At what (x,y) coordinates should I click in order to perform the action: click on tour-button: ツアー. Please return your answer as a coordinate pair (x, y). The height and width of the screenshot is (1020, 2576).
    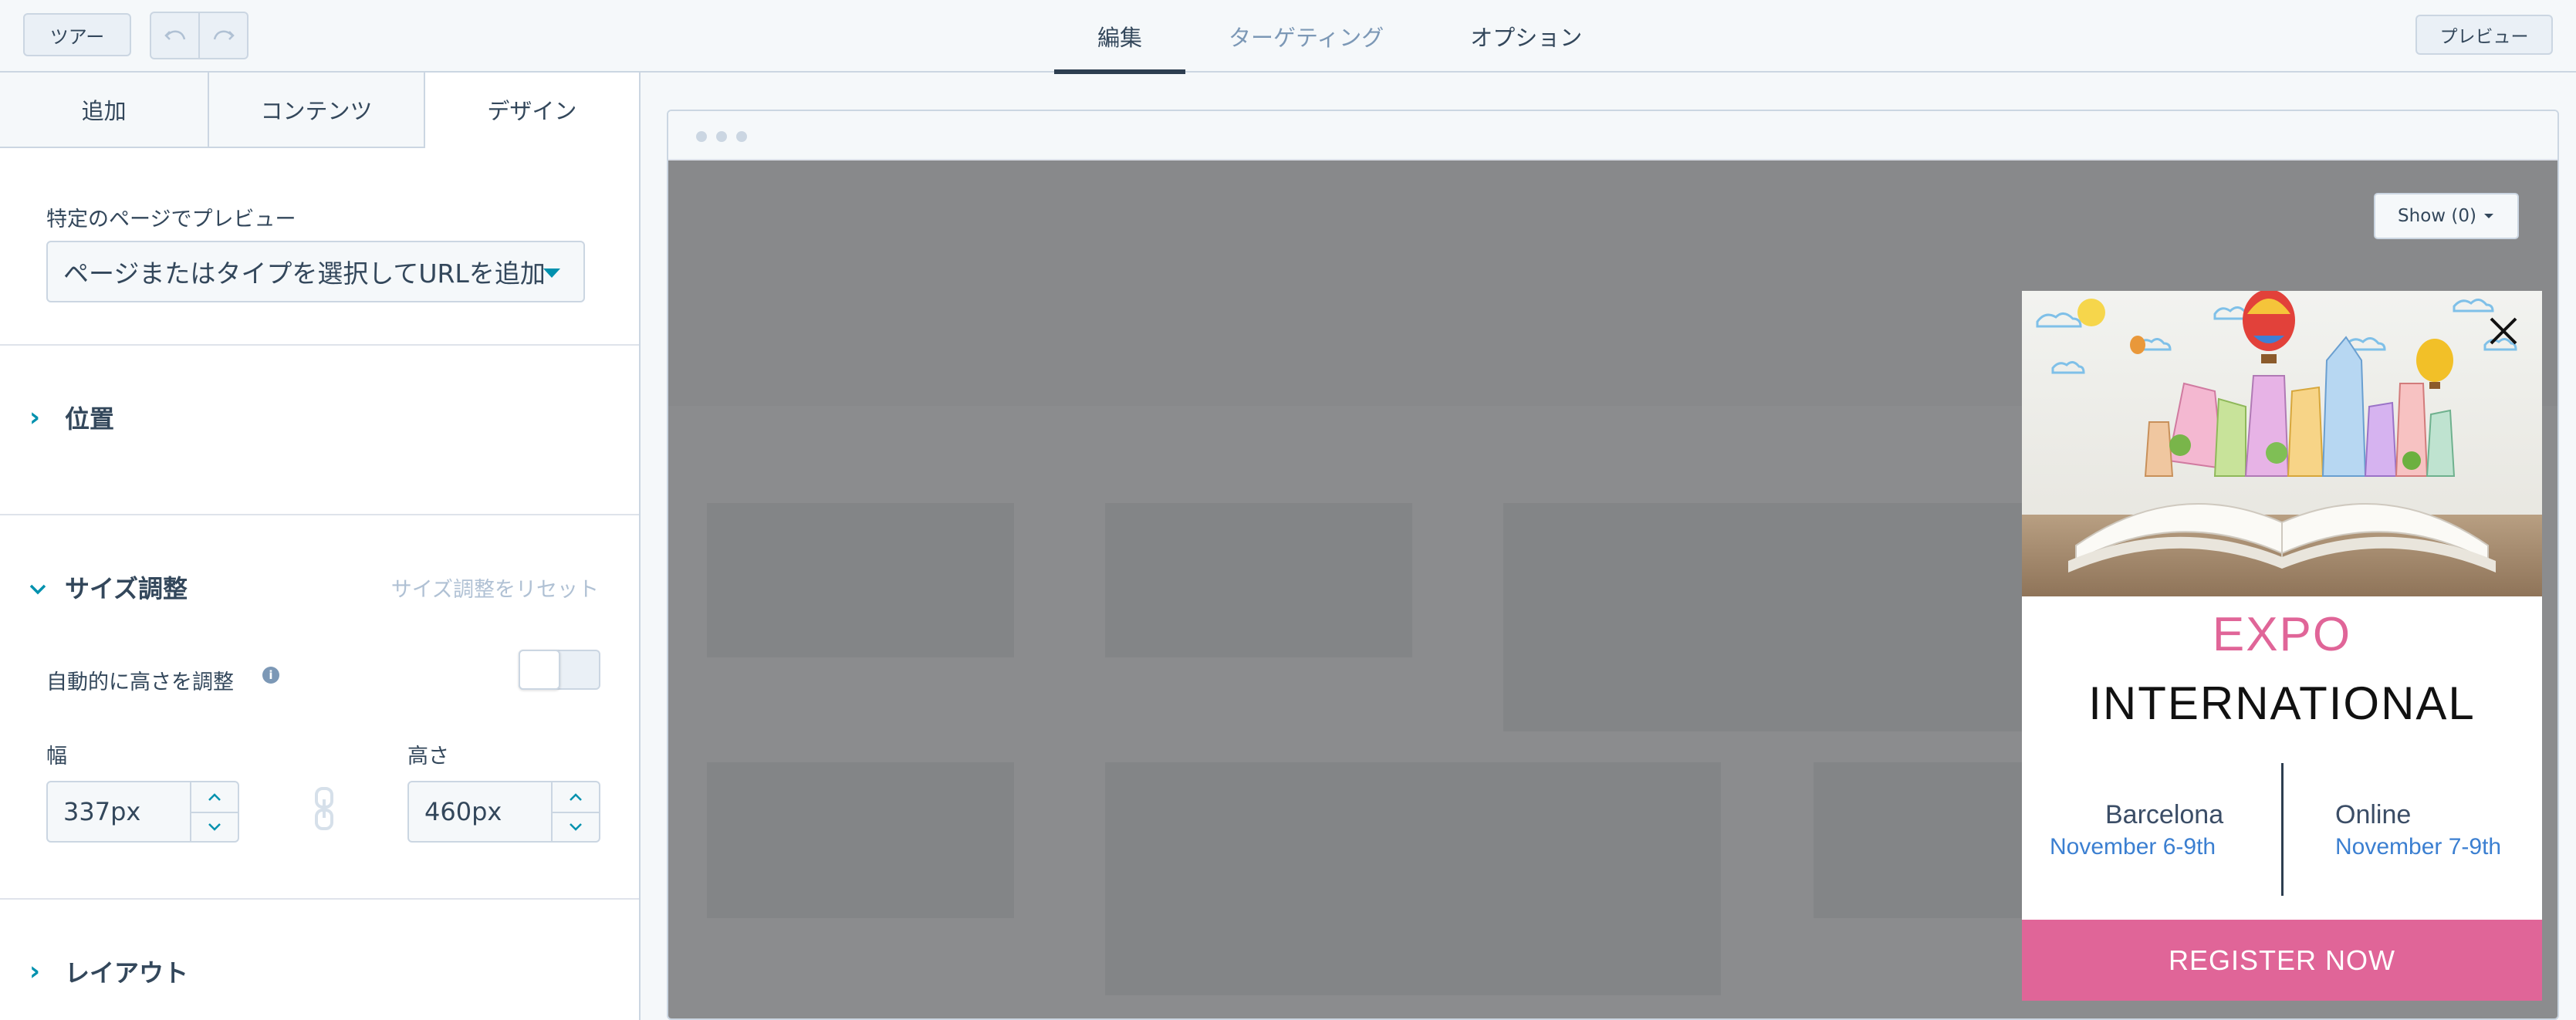
    Looking at the image, I should click on (77, 34).